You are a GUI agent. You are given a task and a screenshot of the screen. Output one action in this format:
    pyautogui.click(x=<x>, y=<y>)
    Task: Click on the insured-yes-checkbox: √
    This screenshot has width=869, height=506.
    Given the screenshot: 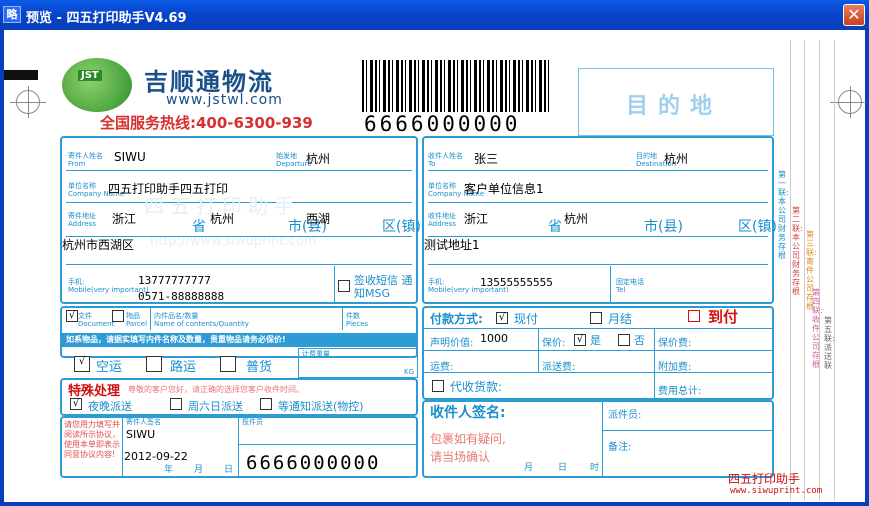 What is the action you would take?
    pyautogui.click(x=580, y=340)
    